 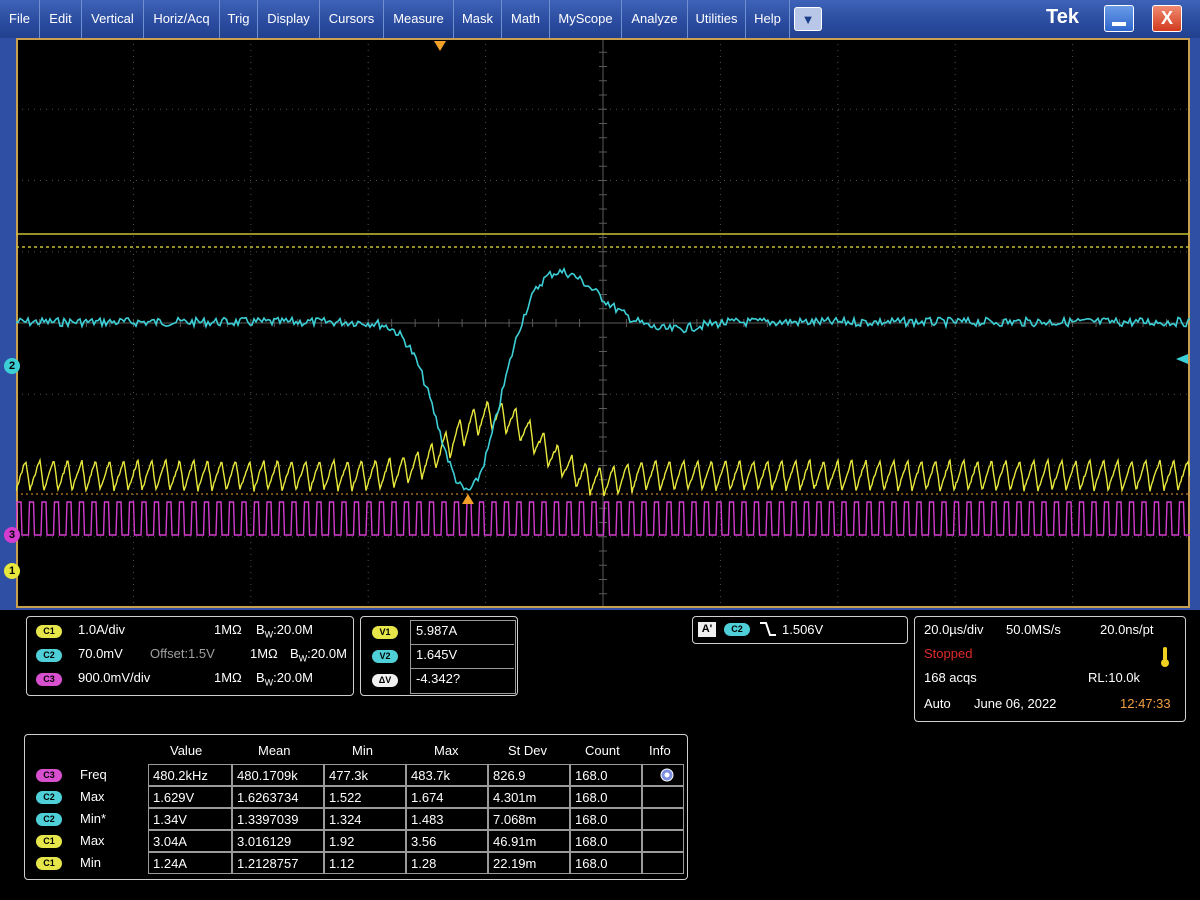 I want to click on measurement-cell: 22.19m, so click(x=529, y=863).